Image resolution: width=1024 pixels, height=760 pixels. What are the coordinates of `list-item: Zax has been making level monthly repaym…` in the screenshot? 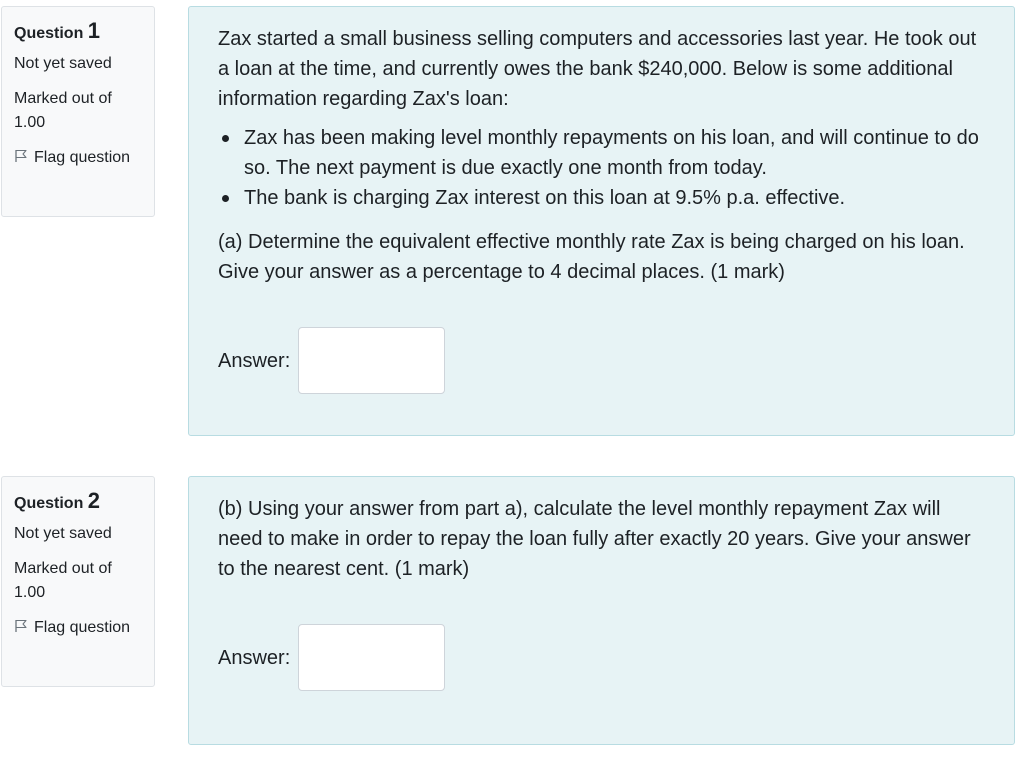 It's located at (601, 153).